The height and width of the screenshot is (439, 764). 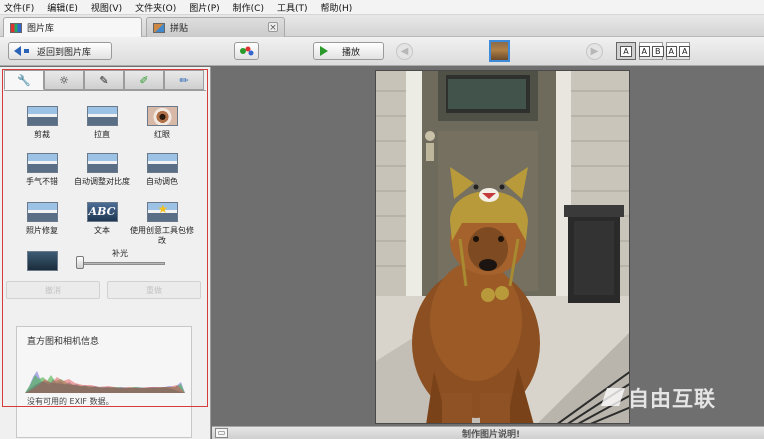 I want to click on menu-tools: 工具(T), so click(x=292, y=7).